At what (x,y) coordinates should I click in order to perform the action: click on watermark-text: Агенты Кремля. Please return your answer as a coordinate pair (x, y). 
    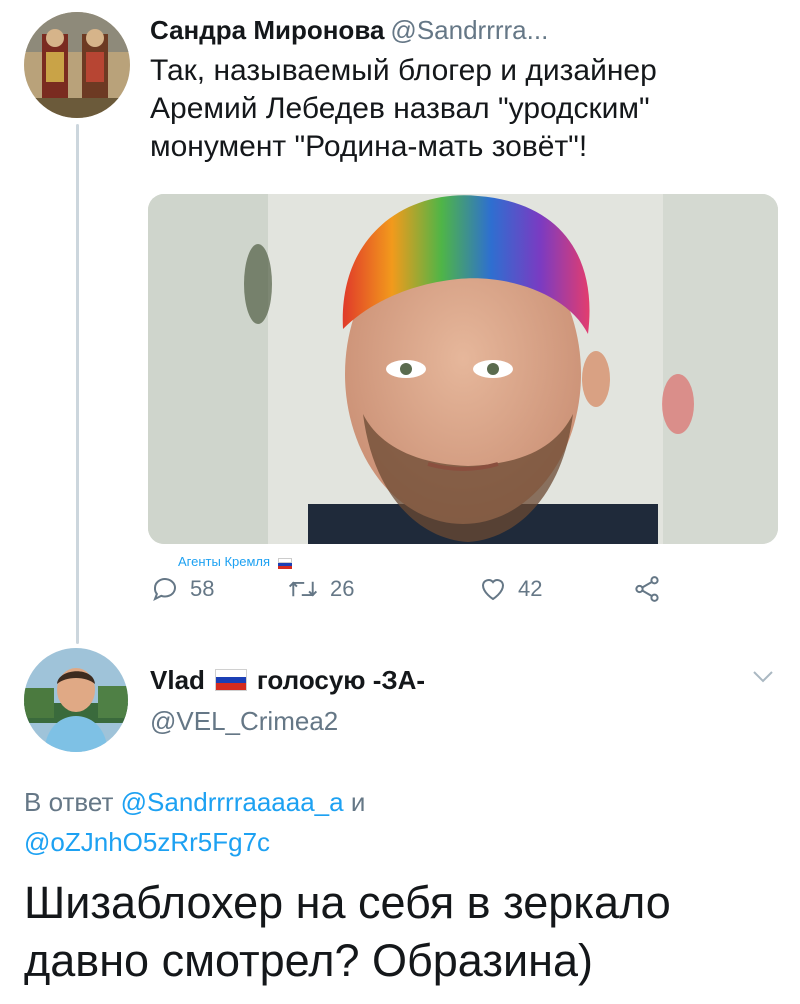
    Looking at the image, I should click on (235, 562).